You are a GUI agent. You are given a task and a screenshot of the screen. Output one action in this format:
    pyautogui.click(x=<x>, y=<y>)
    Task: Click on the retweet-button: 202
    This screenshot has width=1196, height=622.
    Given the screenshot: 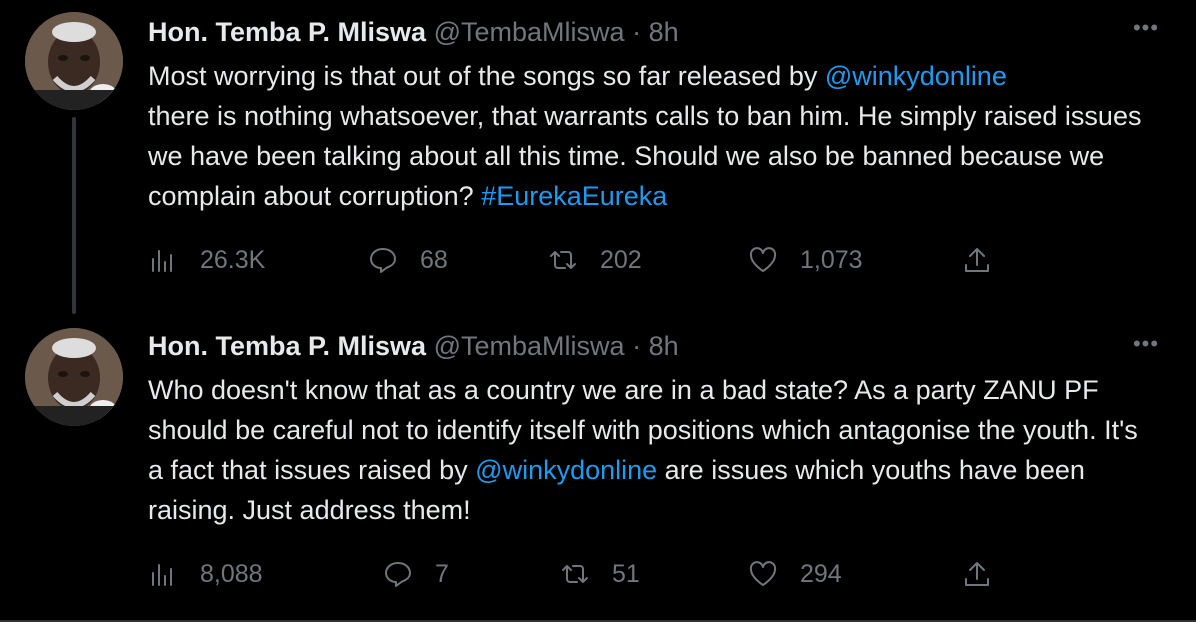 What is the action you would take?
    pyautogui.click(x=595, y=260)
    